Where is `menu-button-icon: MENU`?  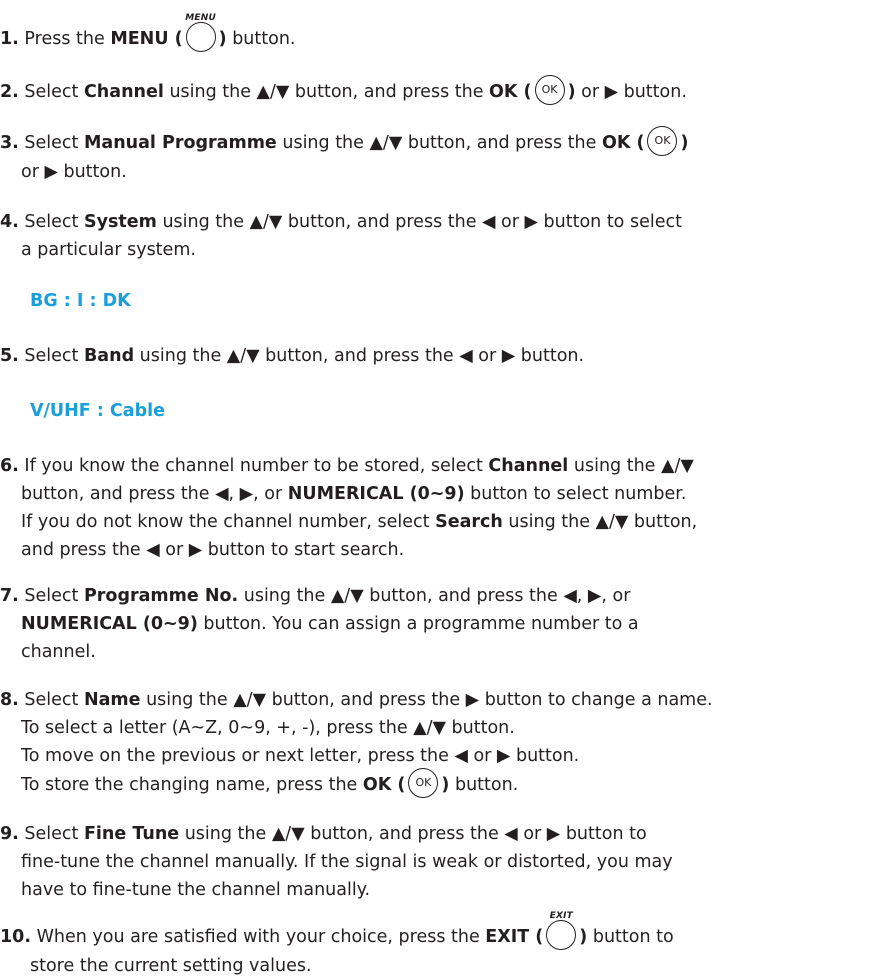 menu-button-icon: MENU is located at coordinates (201, 33).